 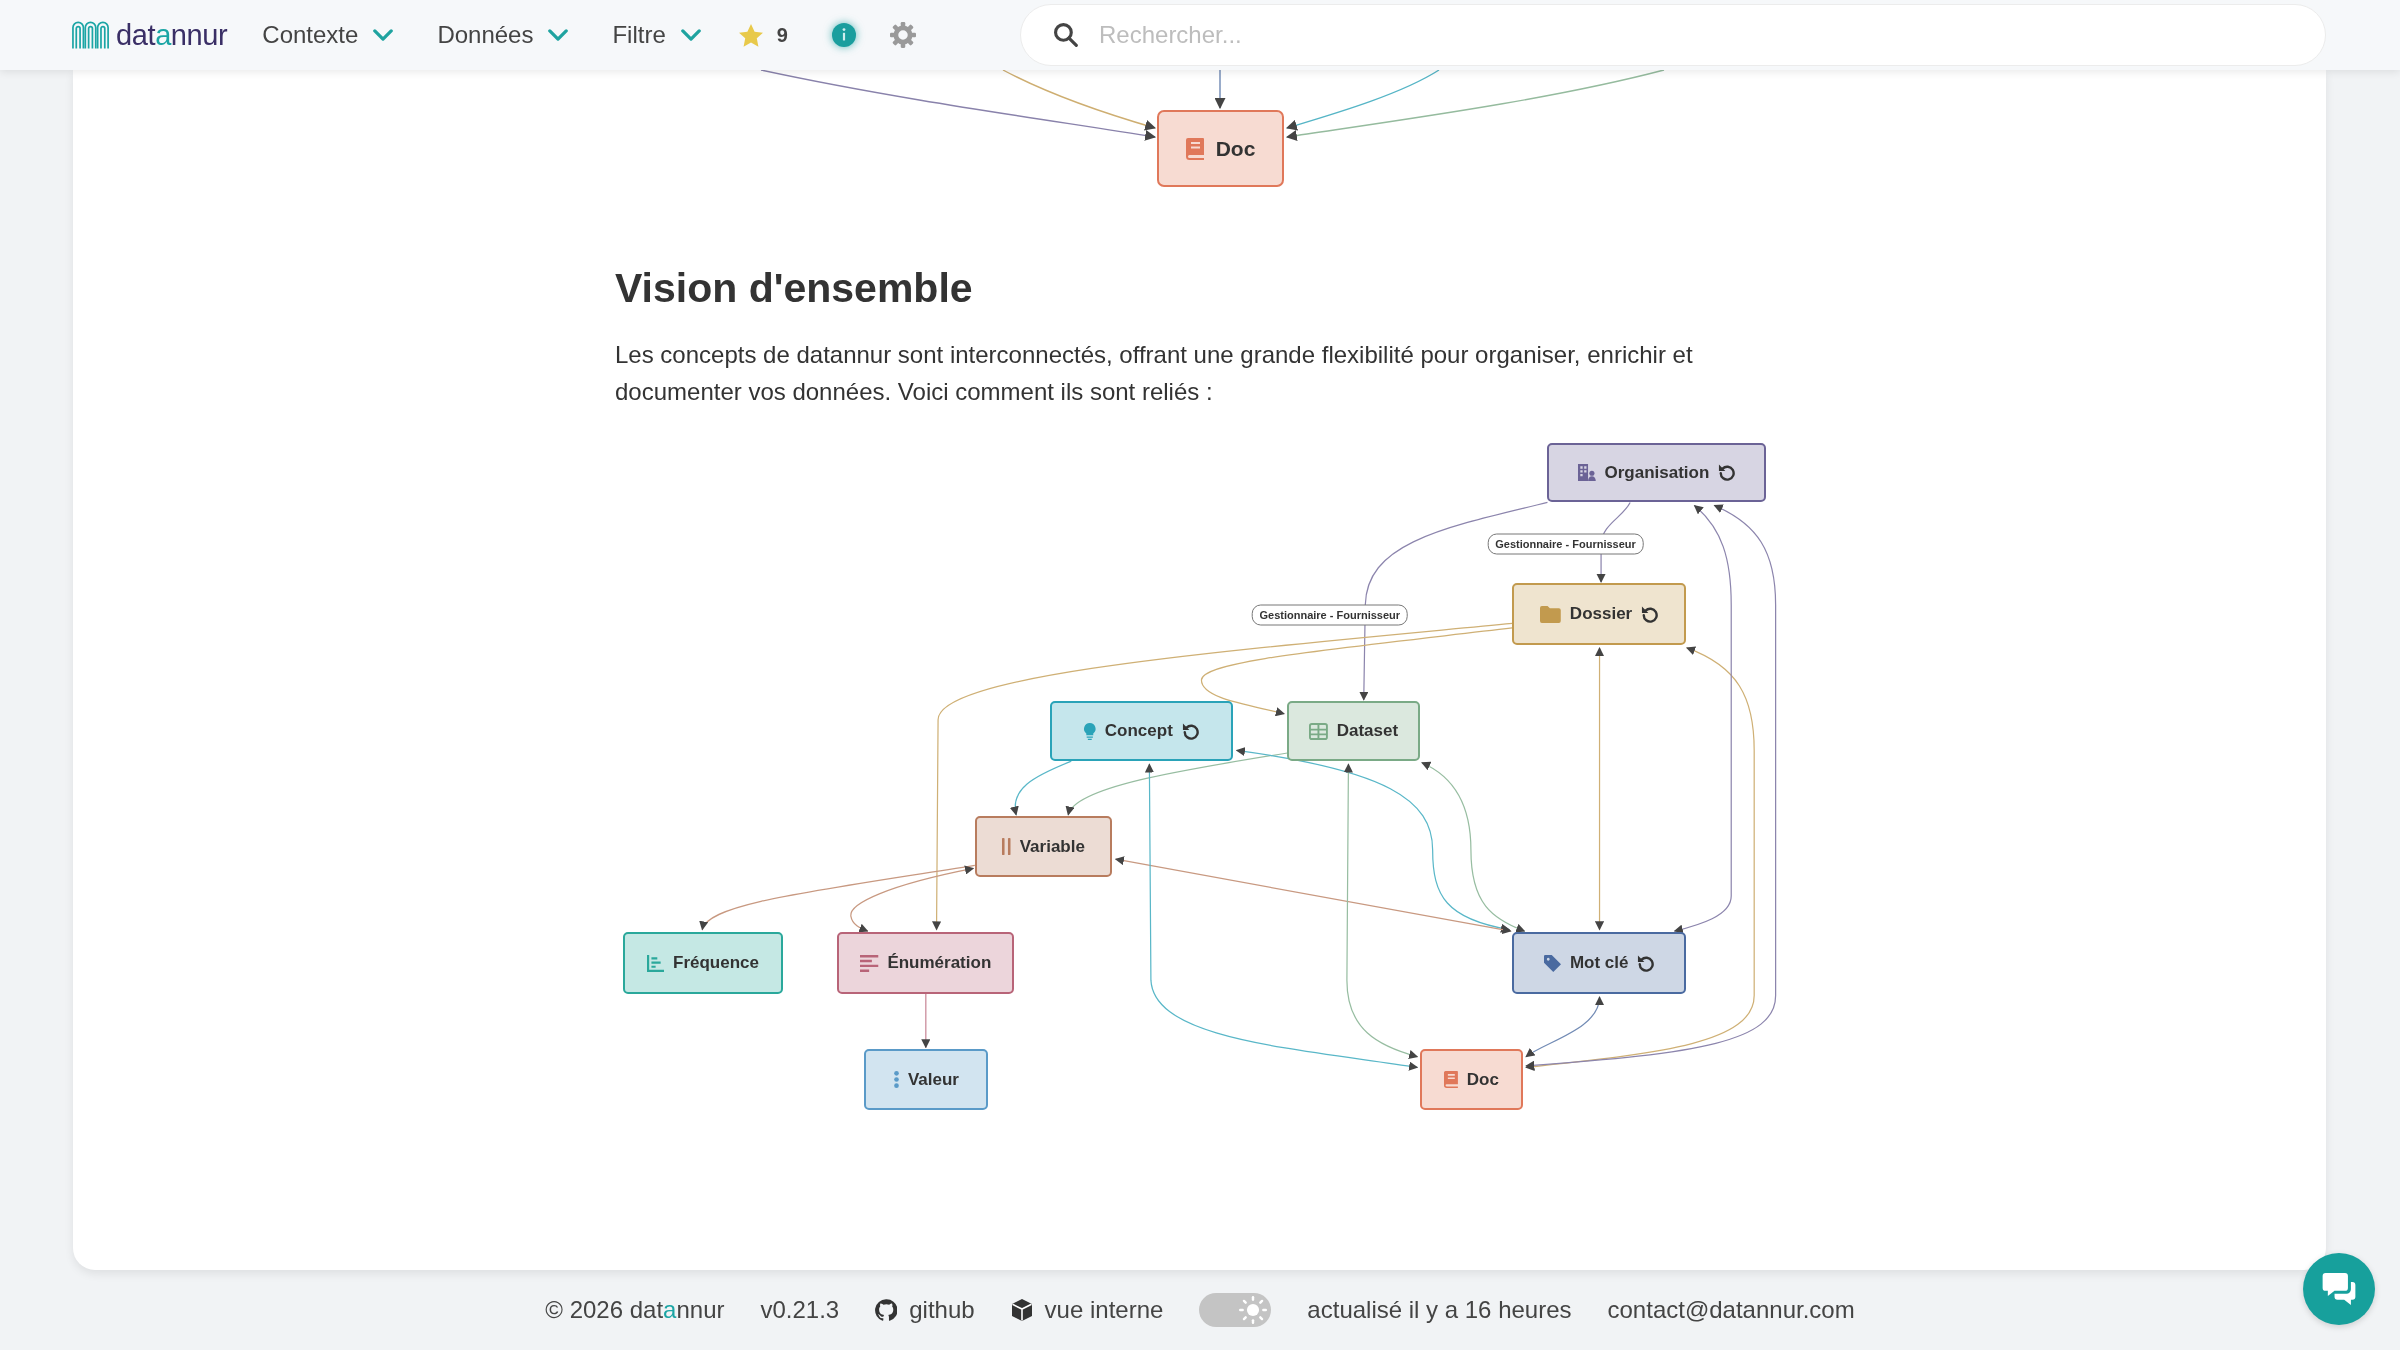 What do you see at coordinates (750, 35) in the screenshot?
I see `star-icon` at bounding box center [750, 35].